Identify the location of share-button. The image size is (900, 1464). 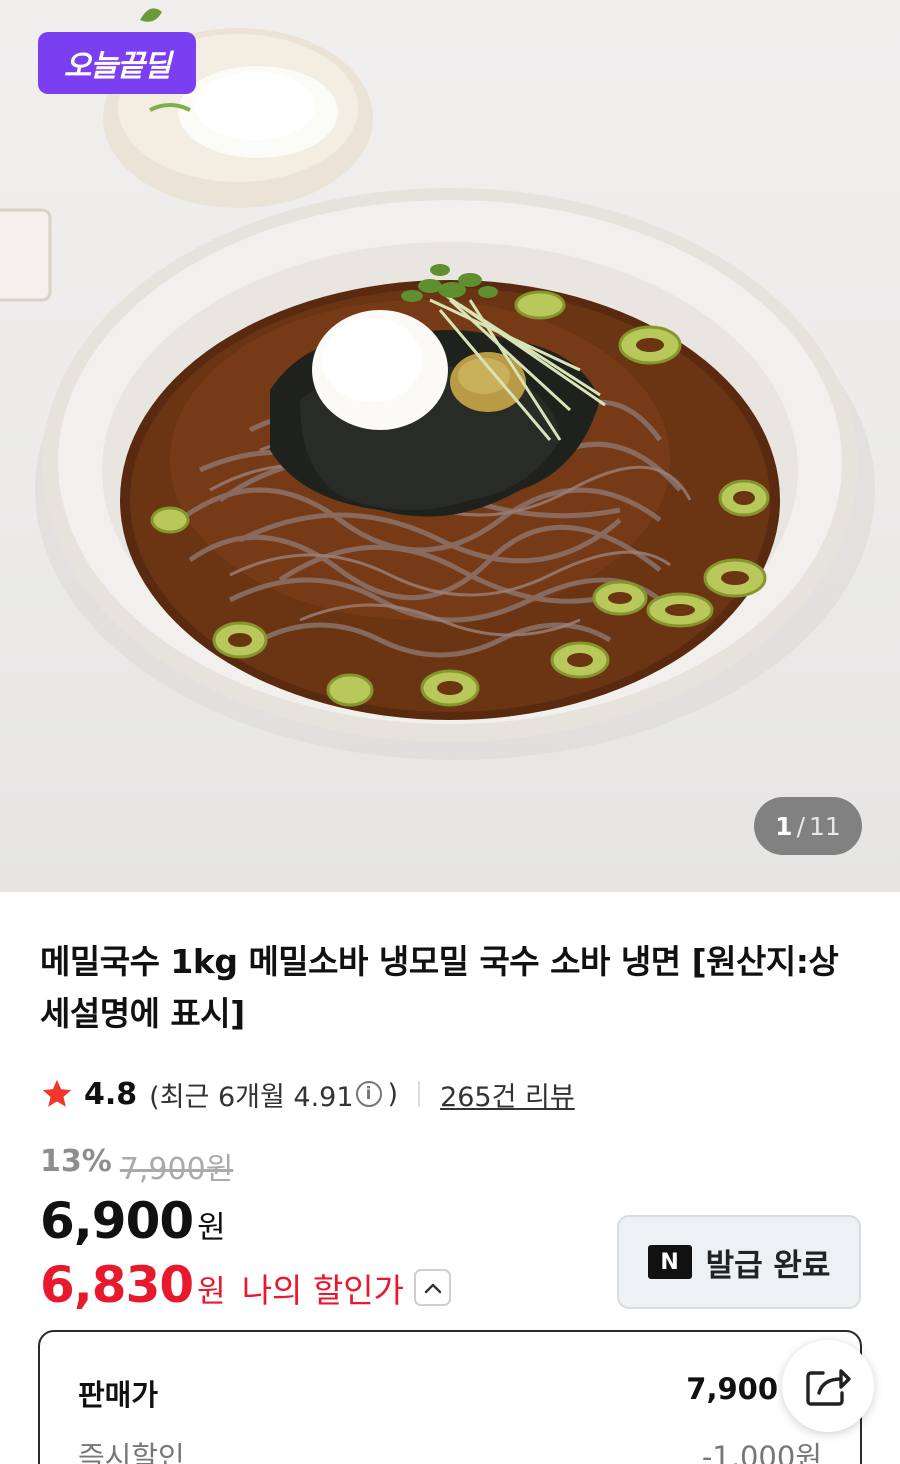
(828, 1386).